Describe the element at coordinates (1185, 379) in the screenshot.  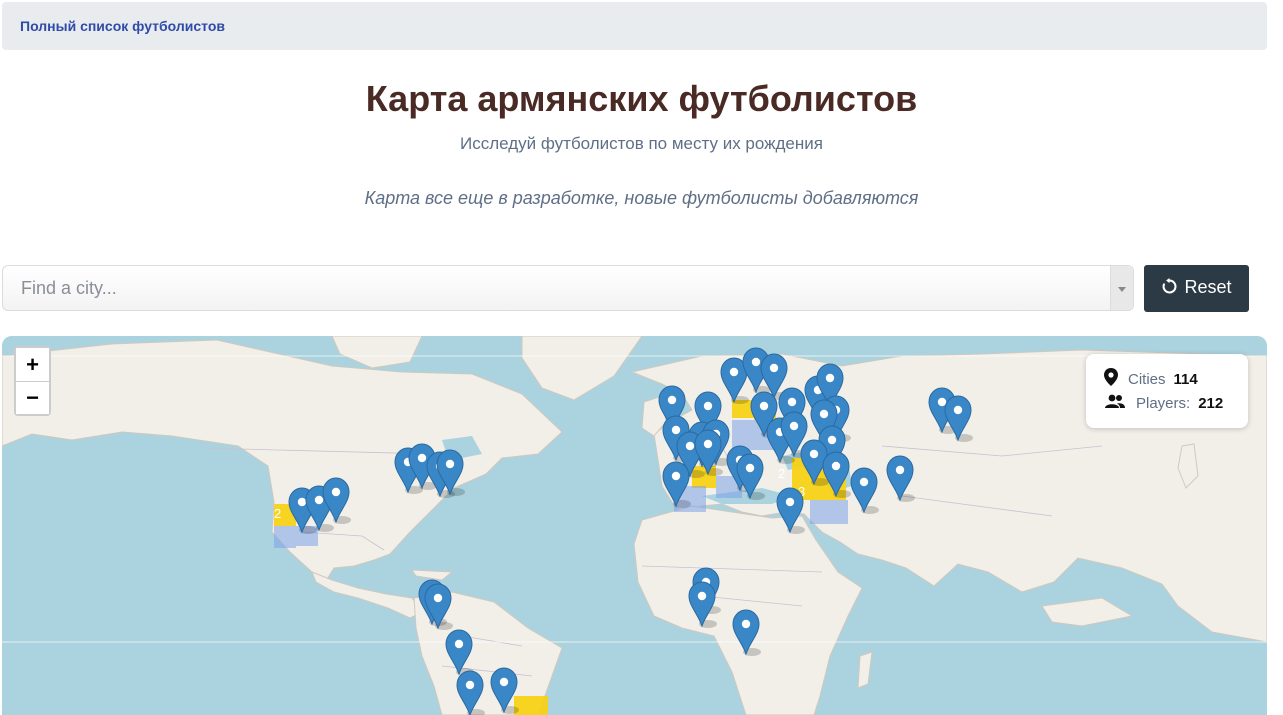
I see `cities-value: 114` at that location.